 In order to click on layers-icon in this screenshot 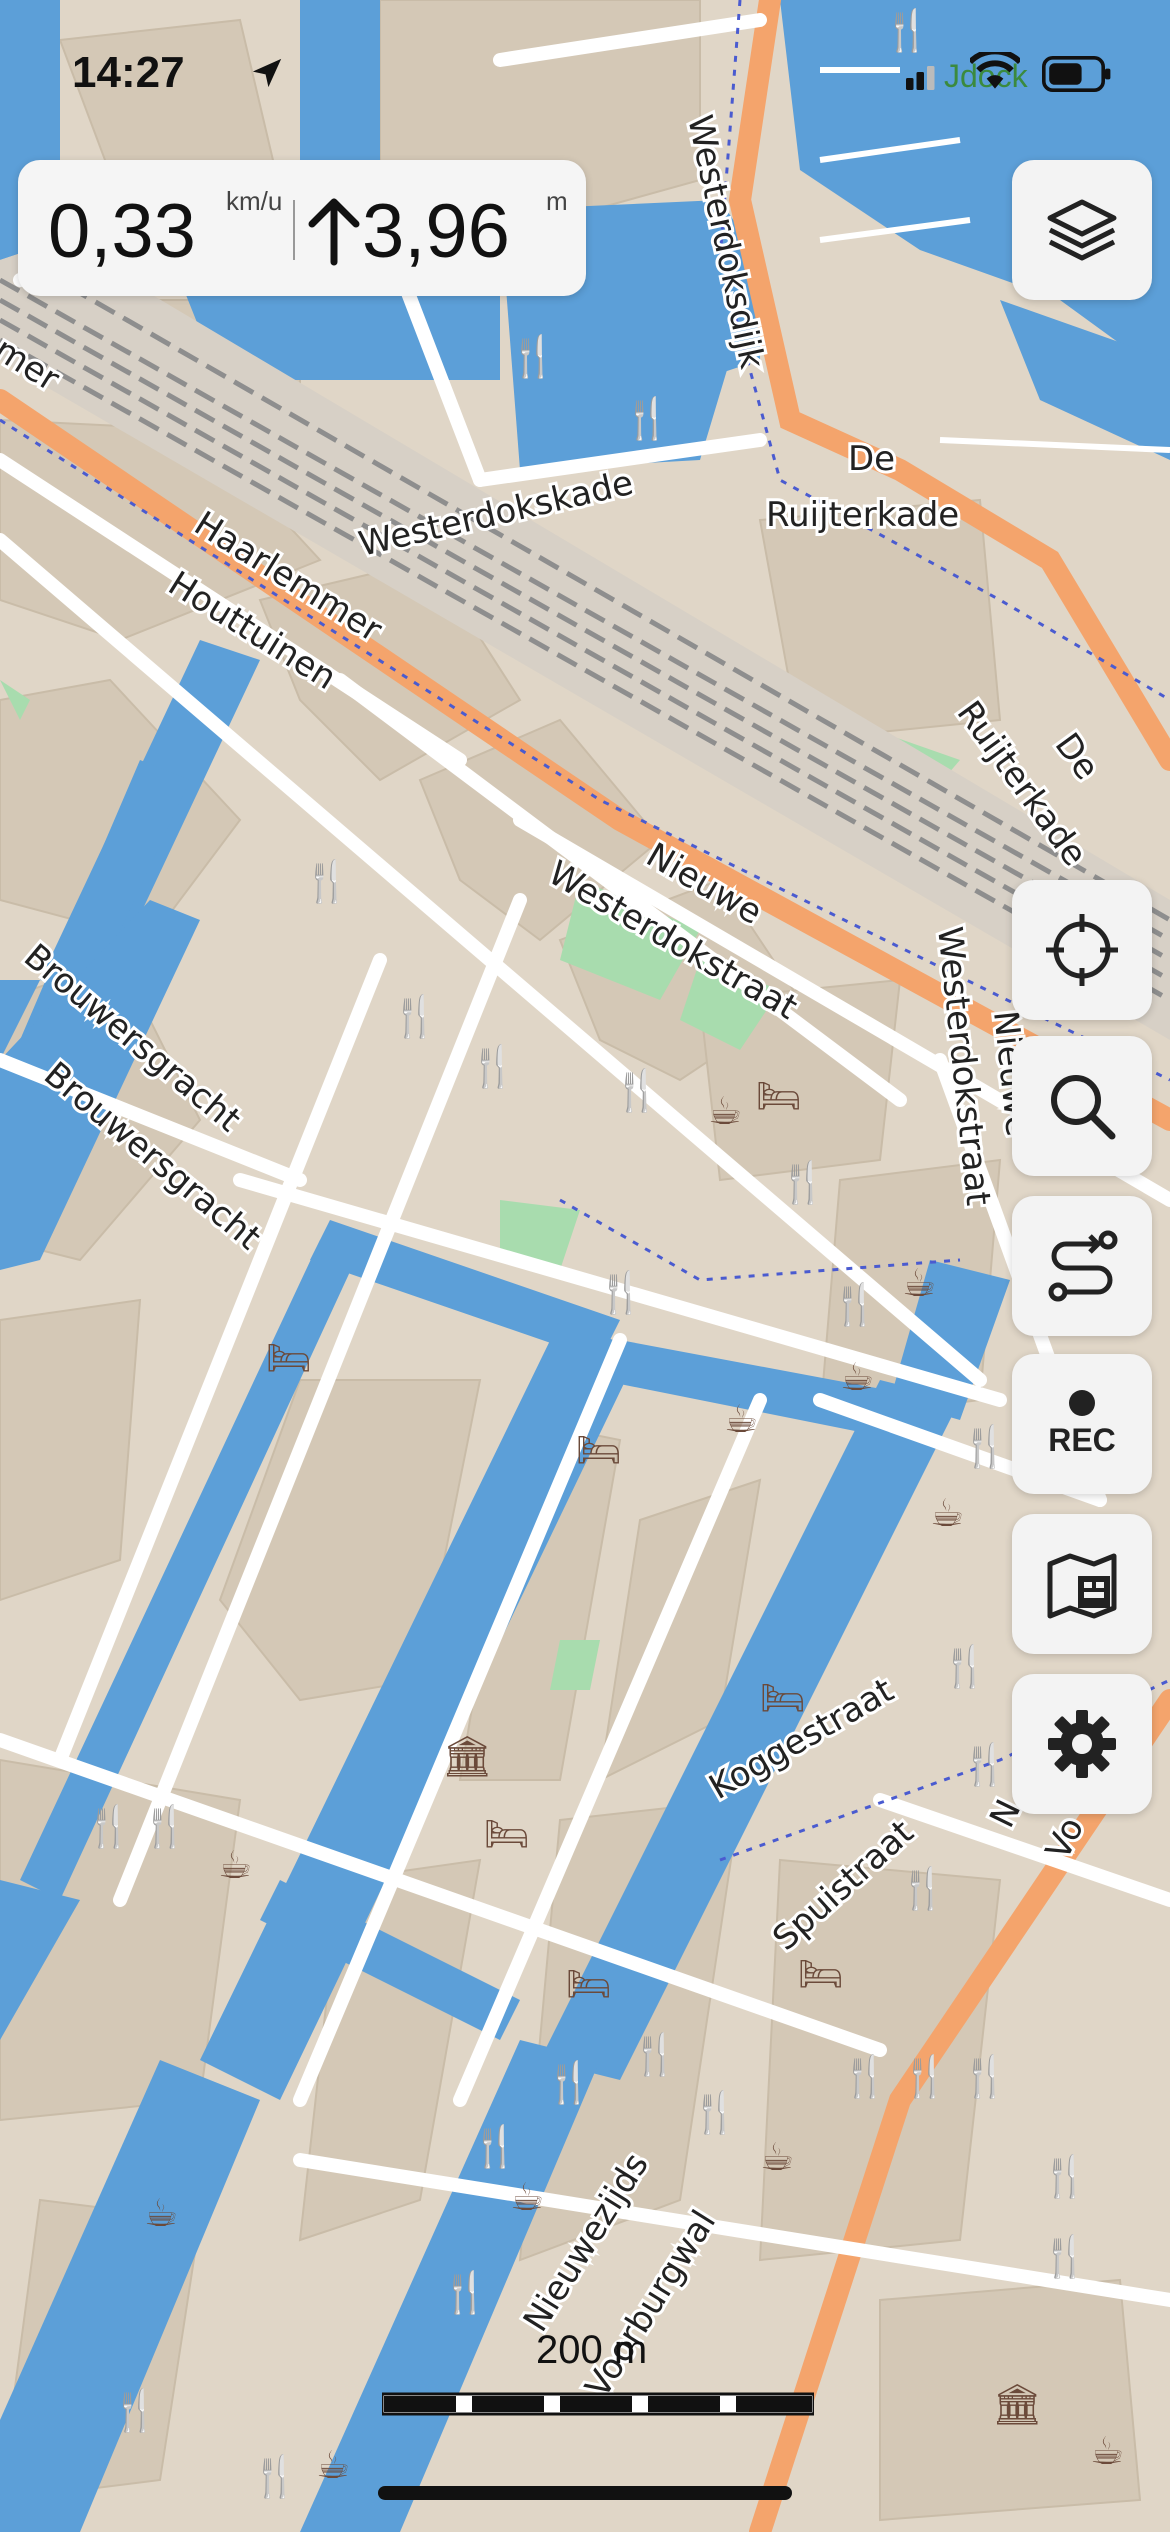, I will do `click(1082, 230)`.